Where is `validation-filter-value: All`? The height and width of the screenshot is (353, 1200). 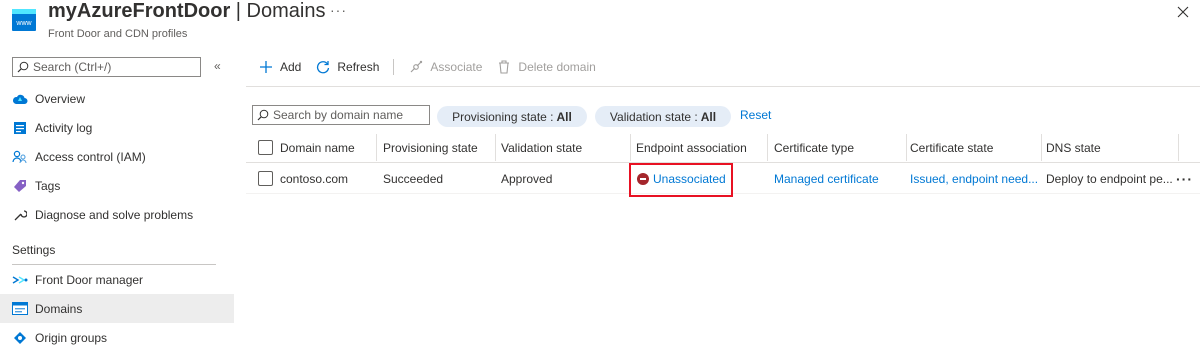
validation-filter-value: All is located at coordinates (708, 116).